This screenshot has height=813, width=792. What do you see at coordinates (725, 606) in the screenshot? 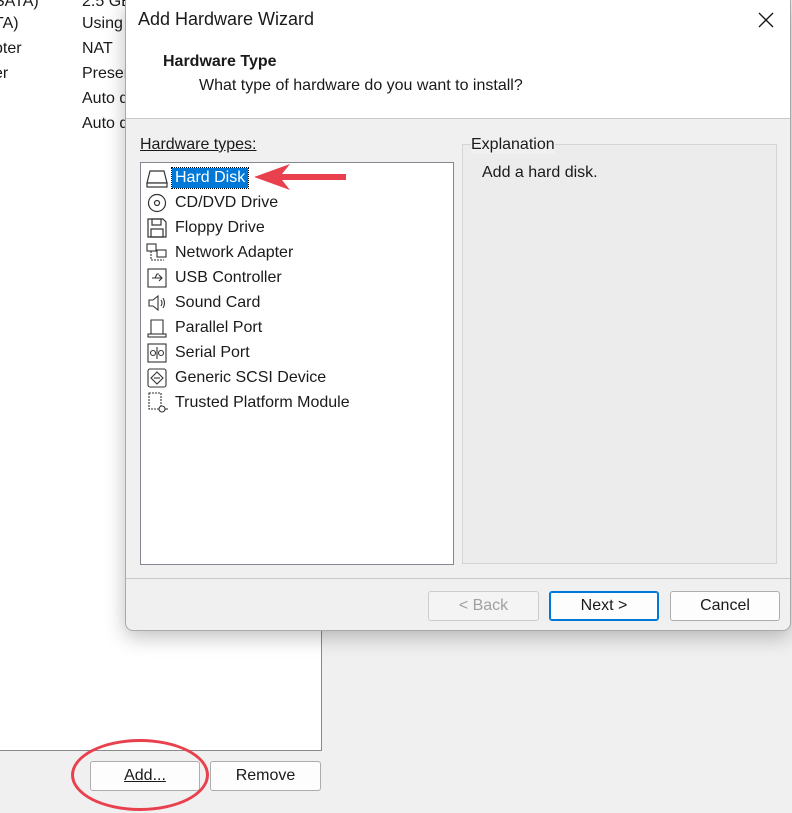
I see `cancel-button: Cancel` at bounding box center [725, 606].